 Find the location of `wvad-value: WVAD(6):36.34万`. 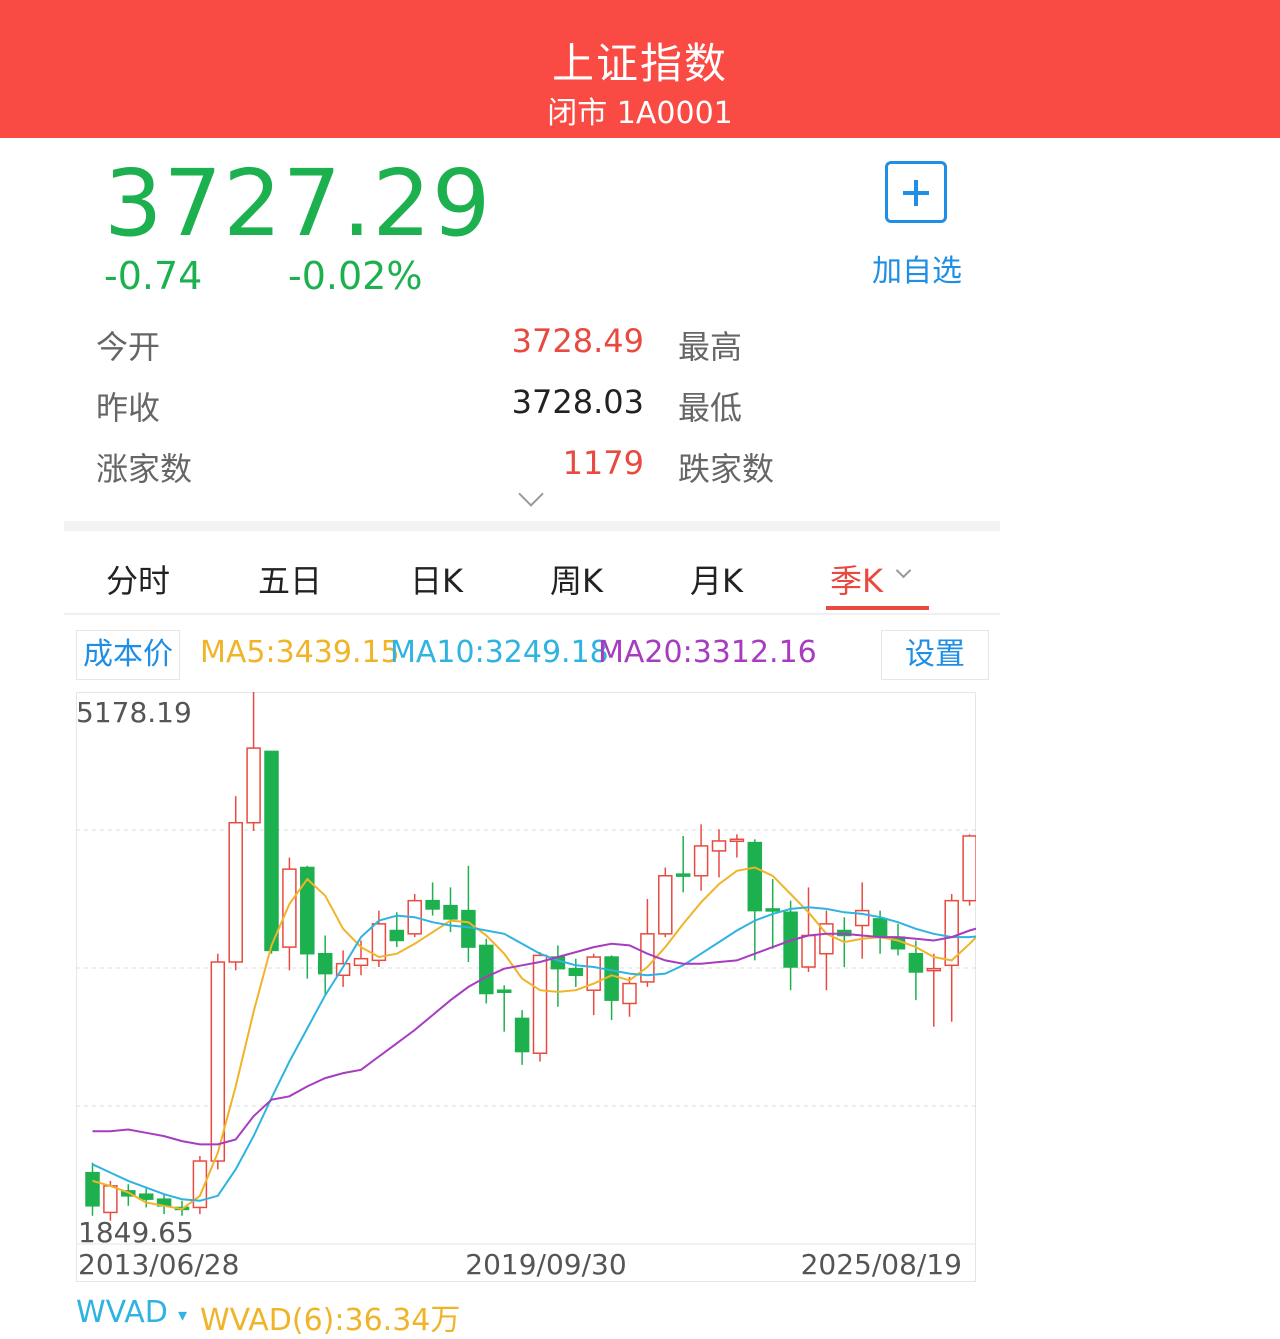

wvad-value: WVAD(6):36.34万 is located at coordinates (330, 1320).